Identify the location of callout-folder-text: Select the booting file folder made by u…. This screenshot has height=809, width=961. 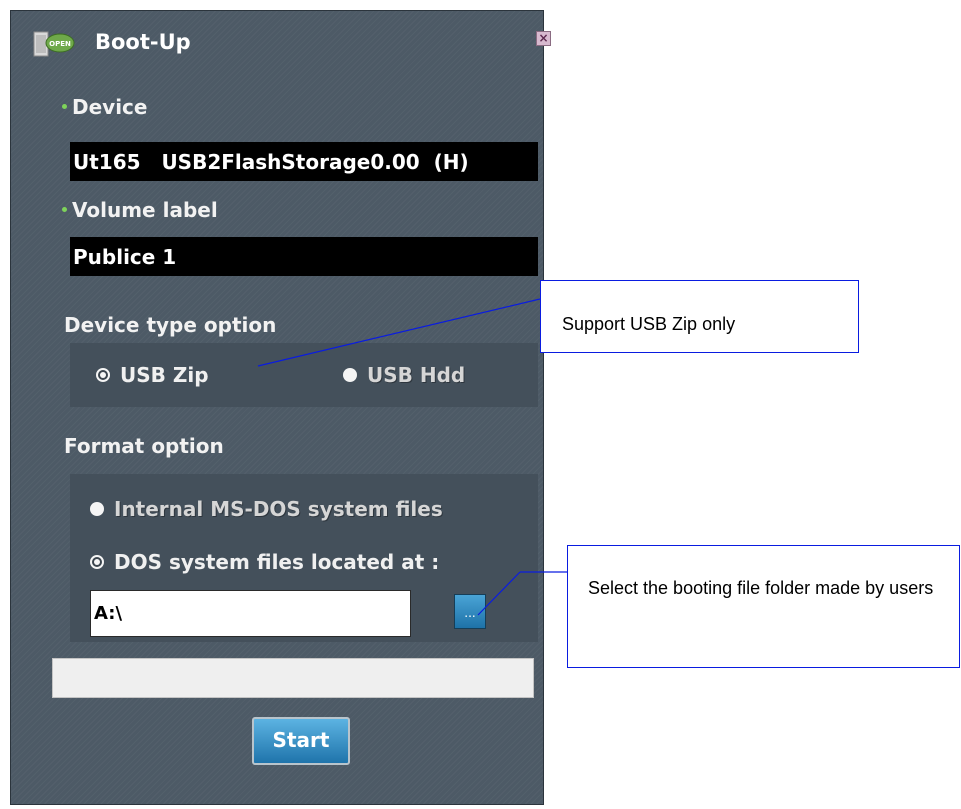
(761, 588).